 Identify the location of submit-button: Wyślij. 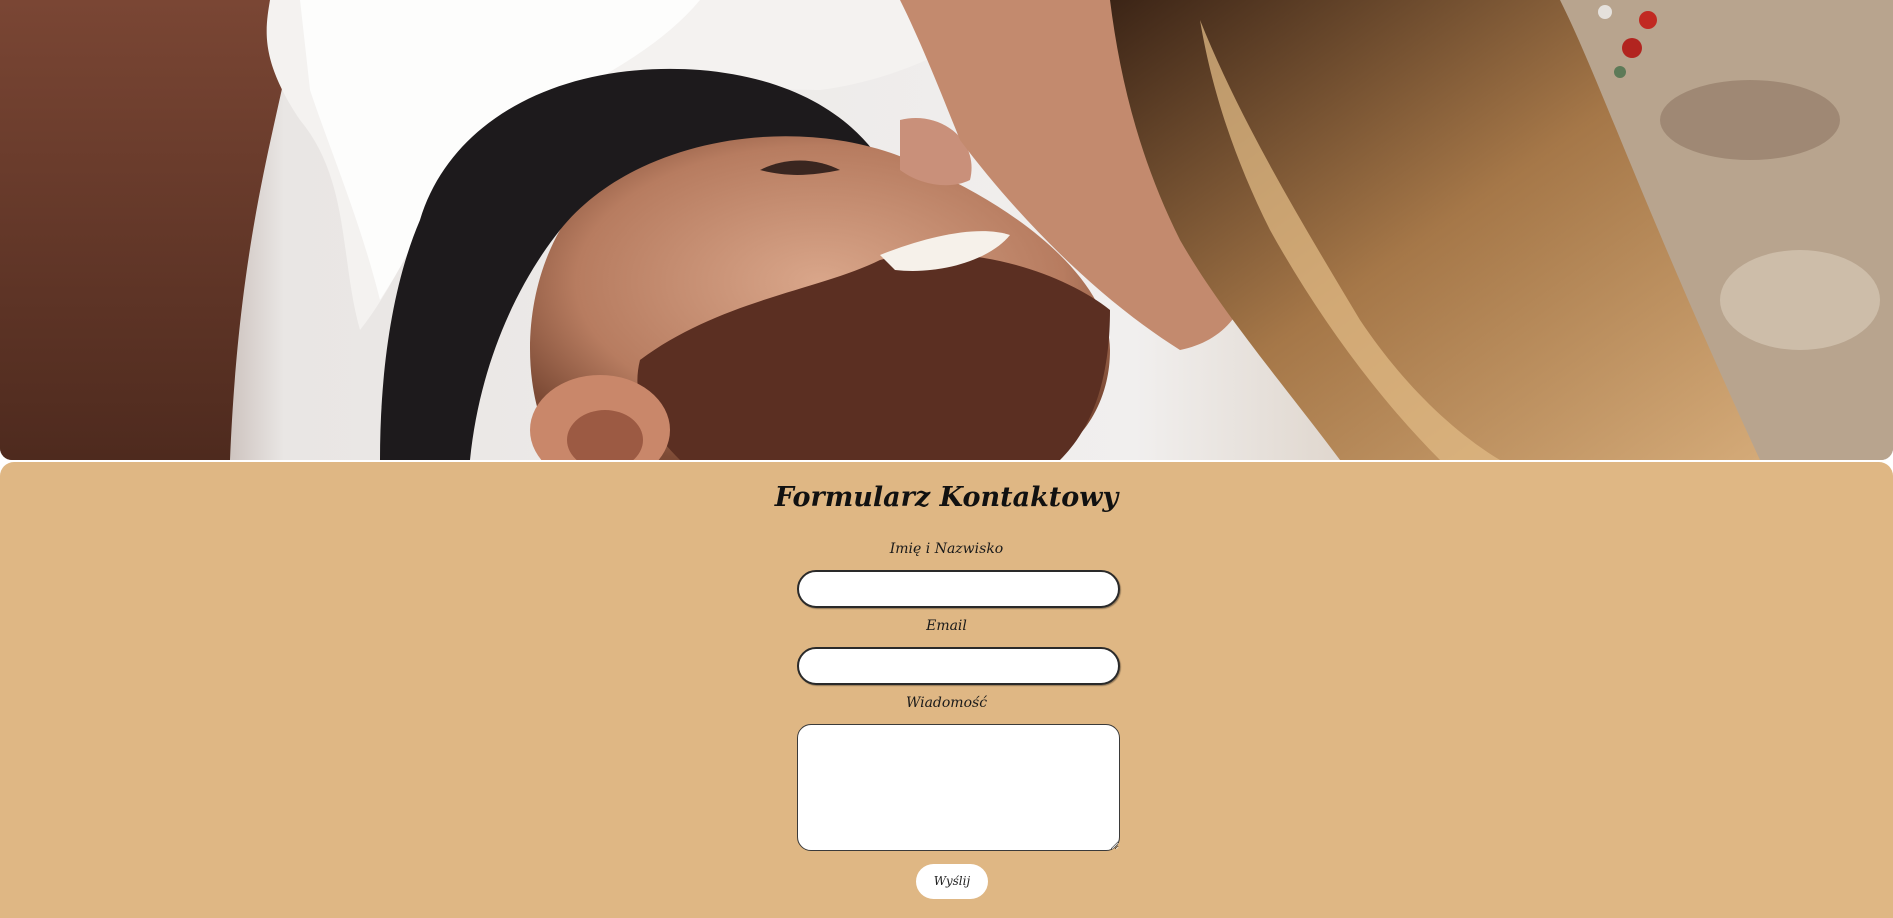
(952, 881).